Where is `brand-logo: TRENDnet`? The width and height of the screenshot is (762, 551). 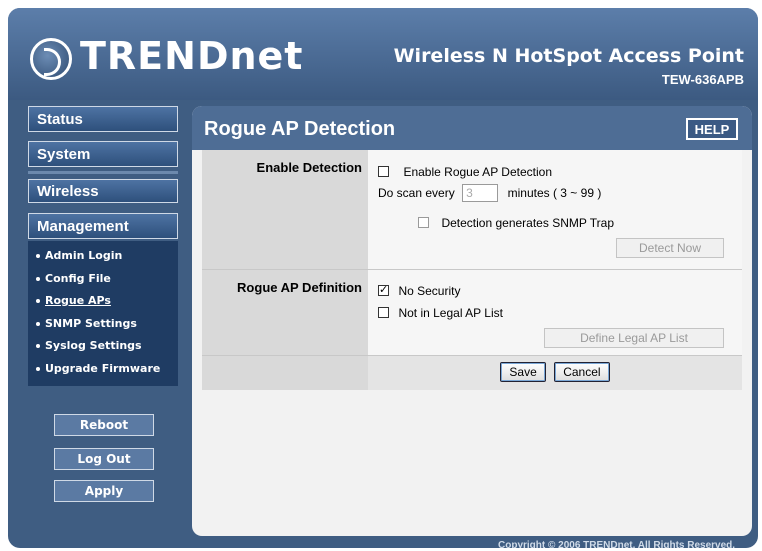
brand-logo: TRENDnet is located at coordinates (192, 56).